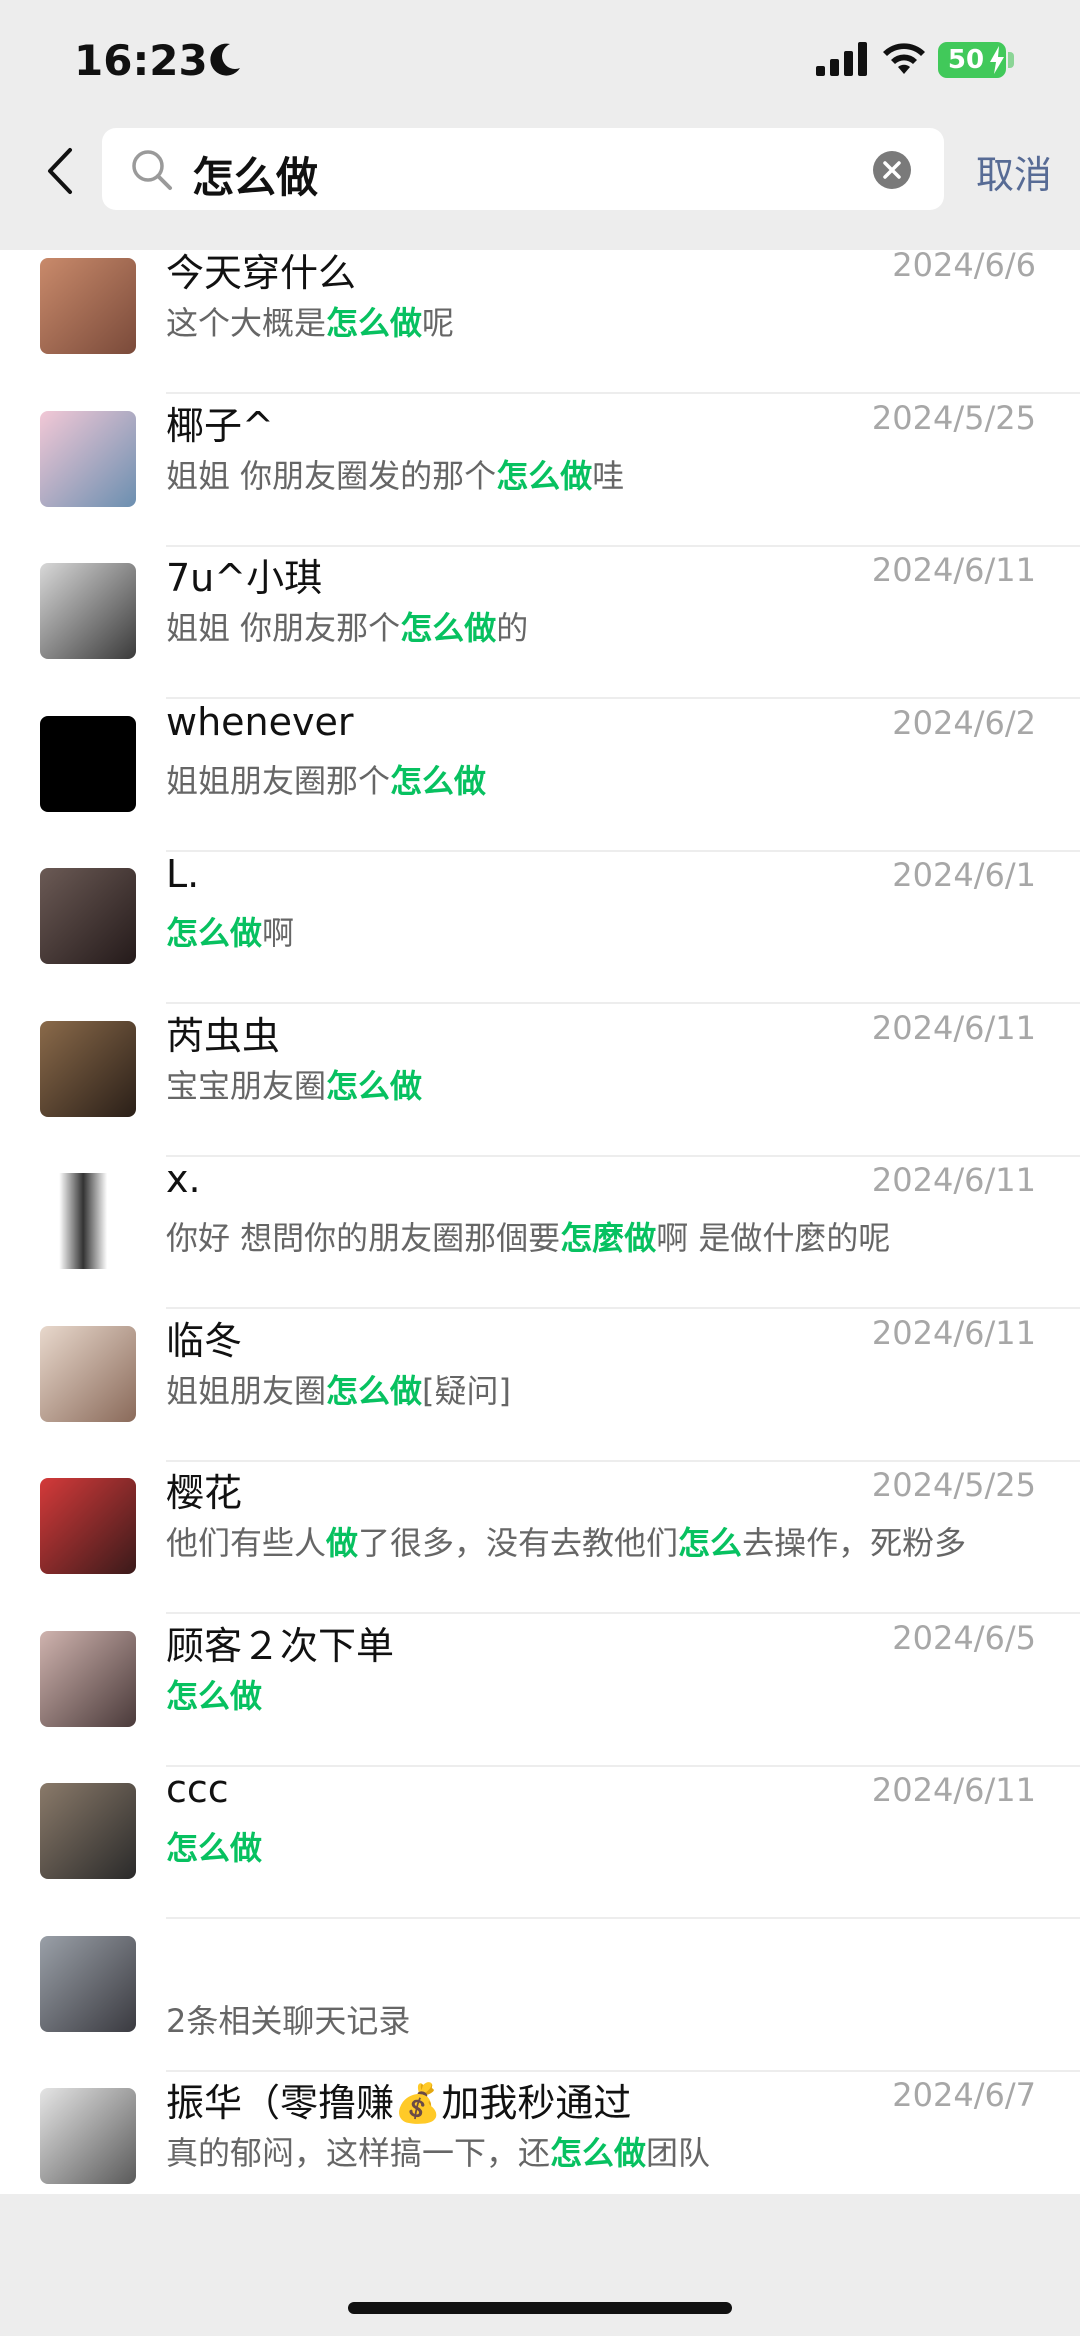 This screenshot has height=2336, width=1080. What do you see at coordinates (60, 171) in the screenshot?
I see `back-arrow-icon` at bounding box center [60, 171].